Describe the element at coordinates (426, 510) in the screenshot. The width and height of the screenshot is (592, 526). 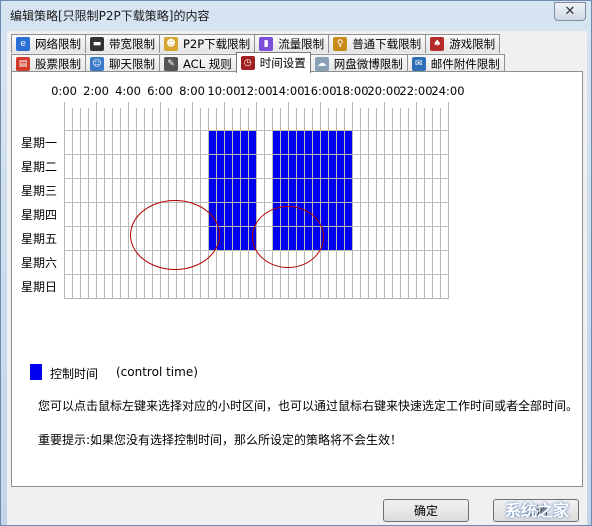
I see `ok-button: 确定` at that location.